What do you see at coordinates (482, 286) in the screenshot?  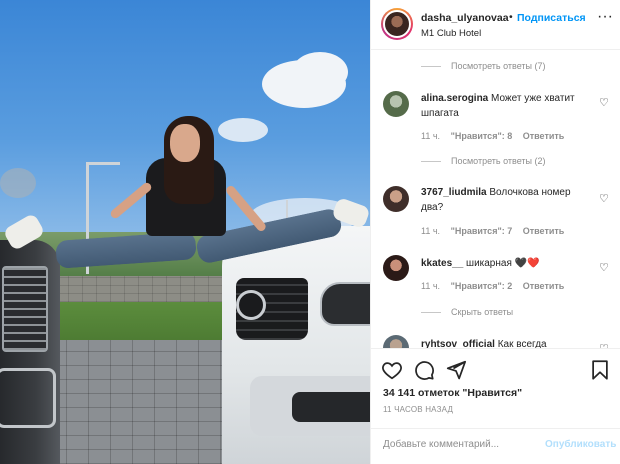 I see `comment-likes-count: "Нравится": 2` at bounding box center [482, 286].